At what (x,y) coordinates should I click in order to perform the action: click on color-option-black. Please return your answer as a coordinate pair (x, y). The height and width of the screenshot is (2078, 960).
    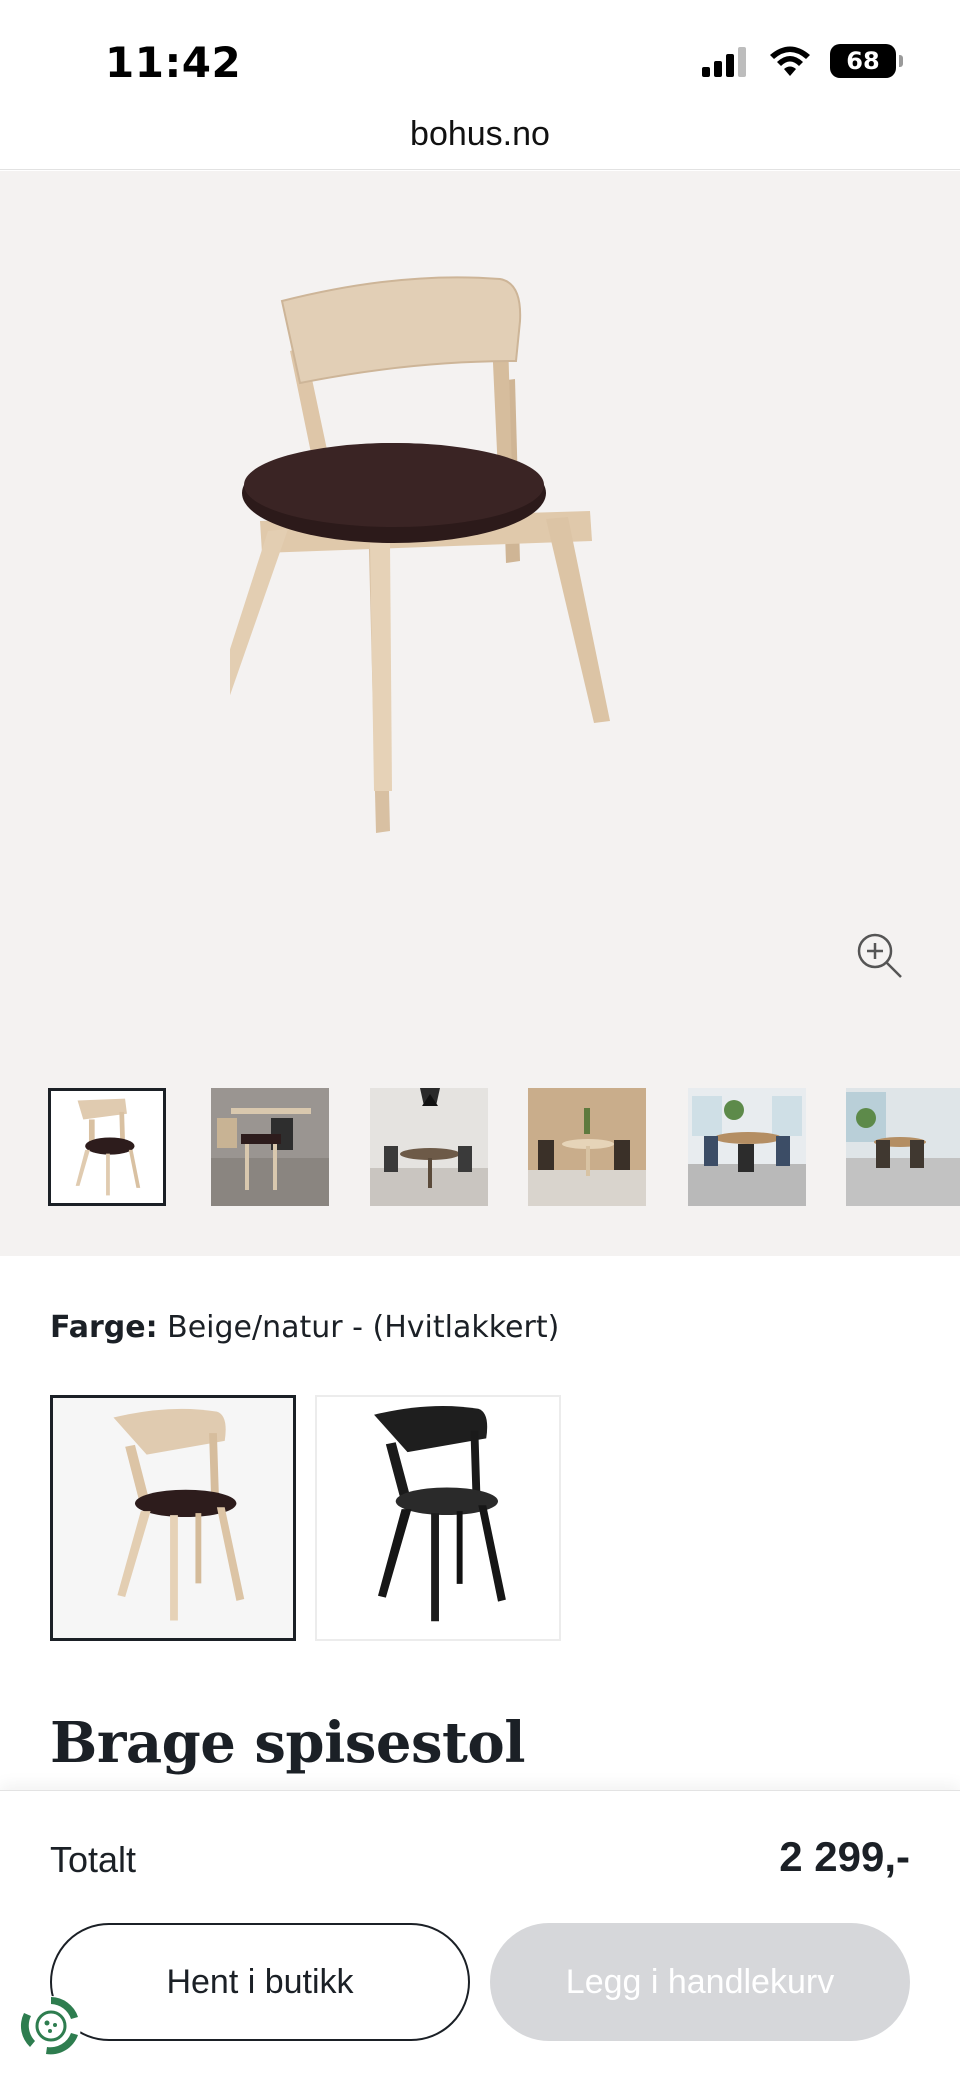
    Looking at the image, I should click on (438, 1518).